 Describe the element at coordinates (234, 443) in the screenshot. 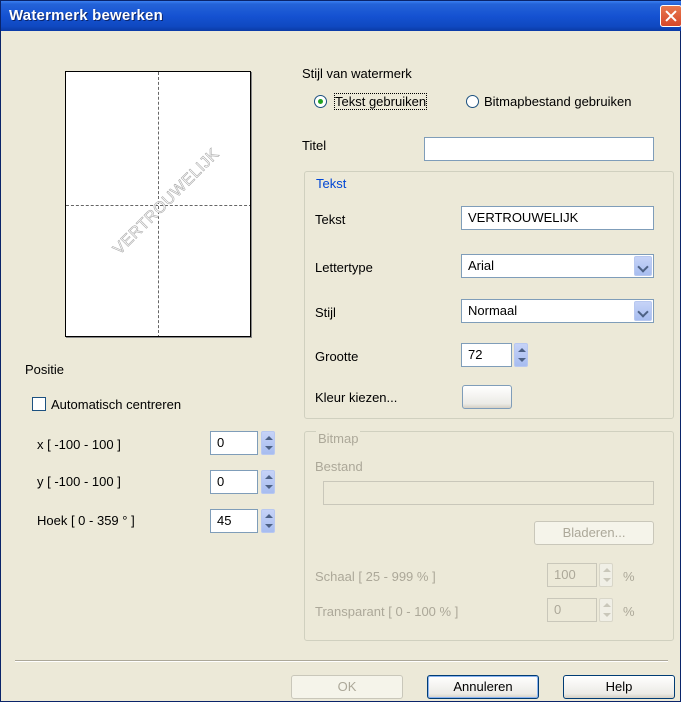

I see `x-position-input: 0` at that location.